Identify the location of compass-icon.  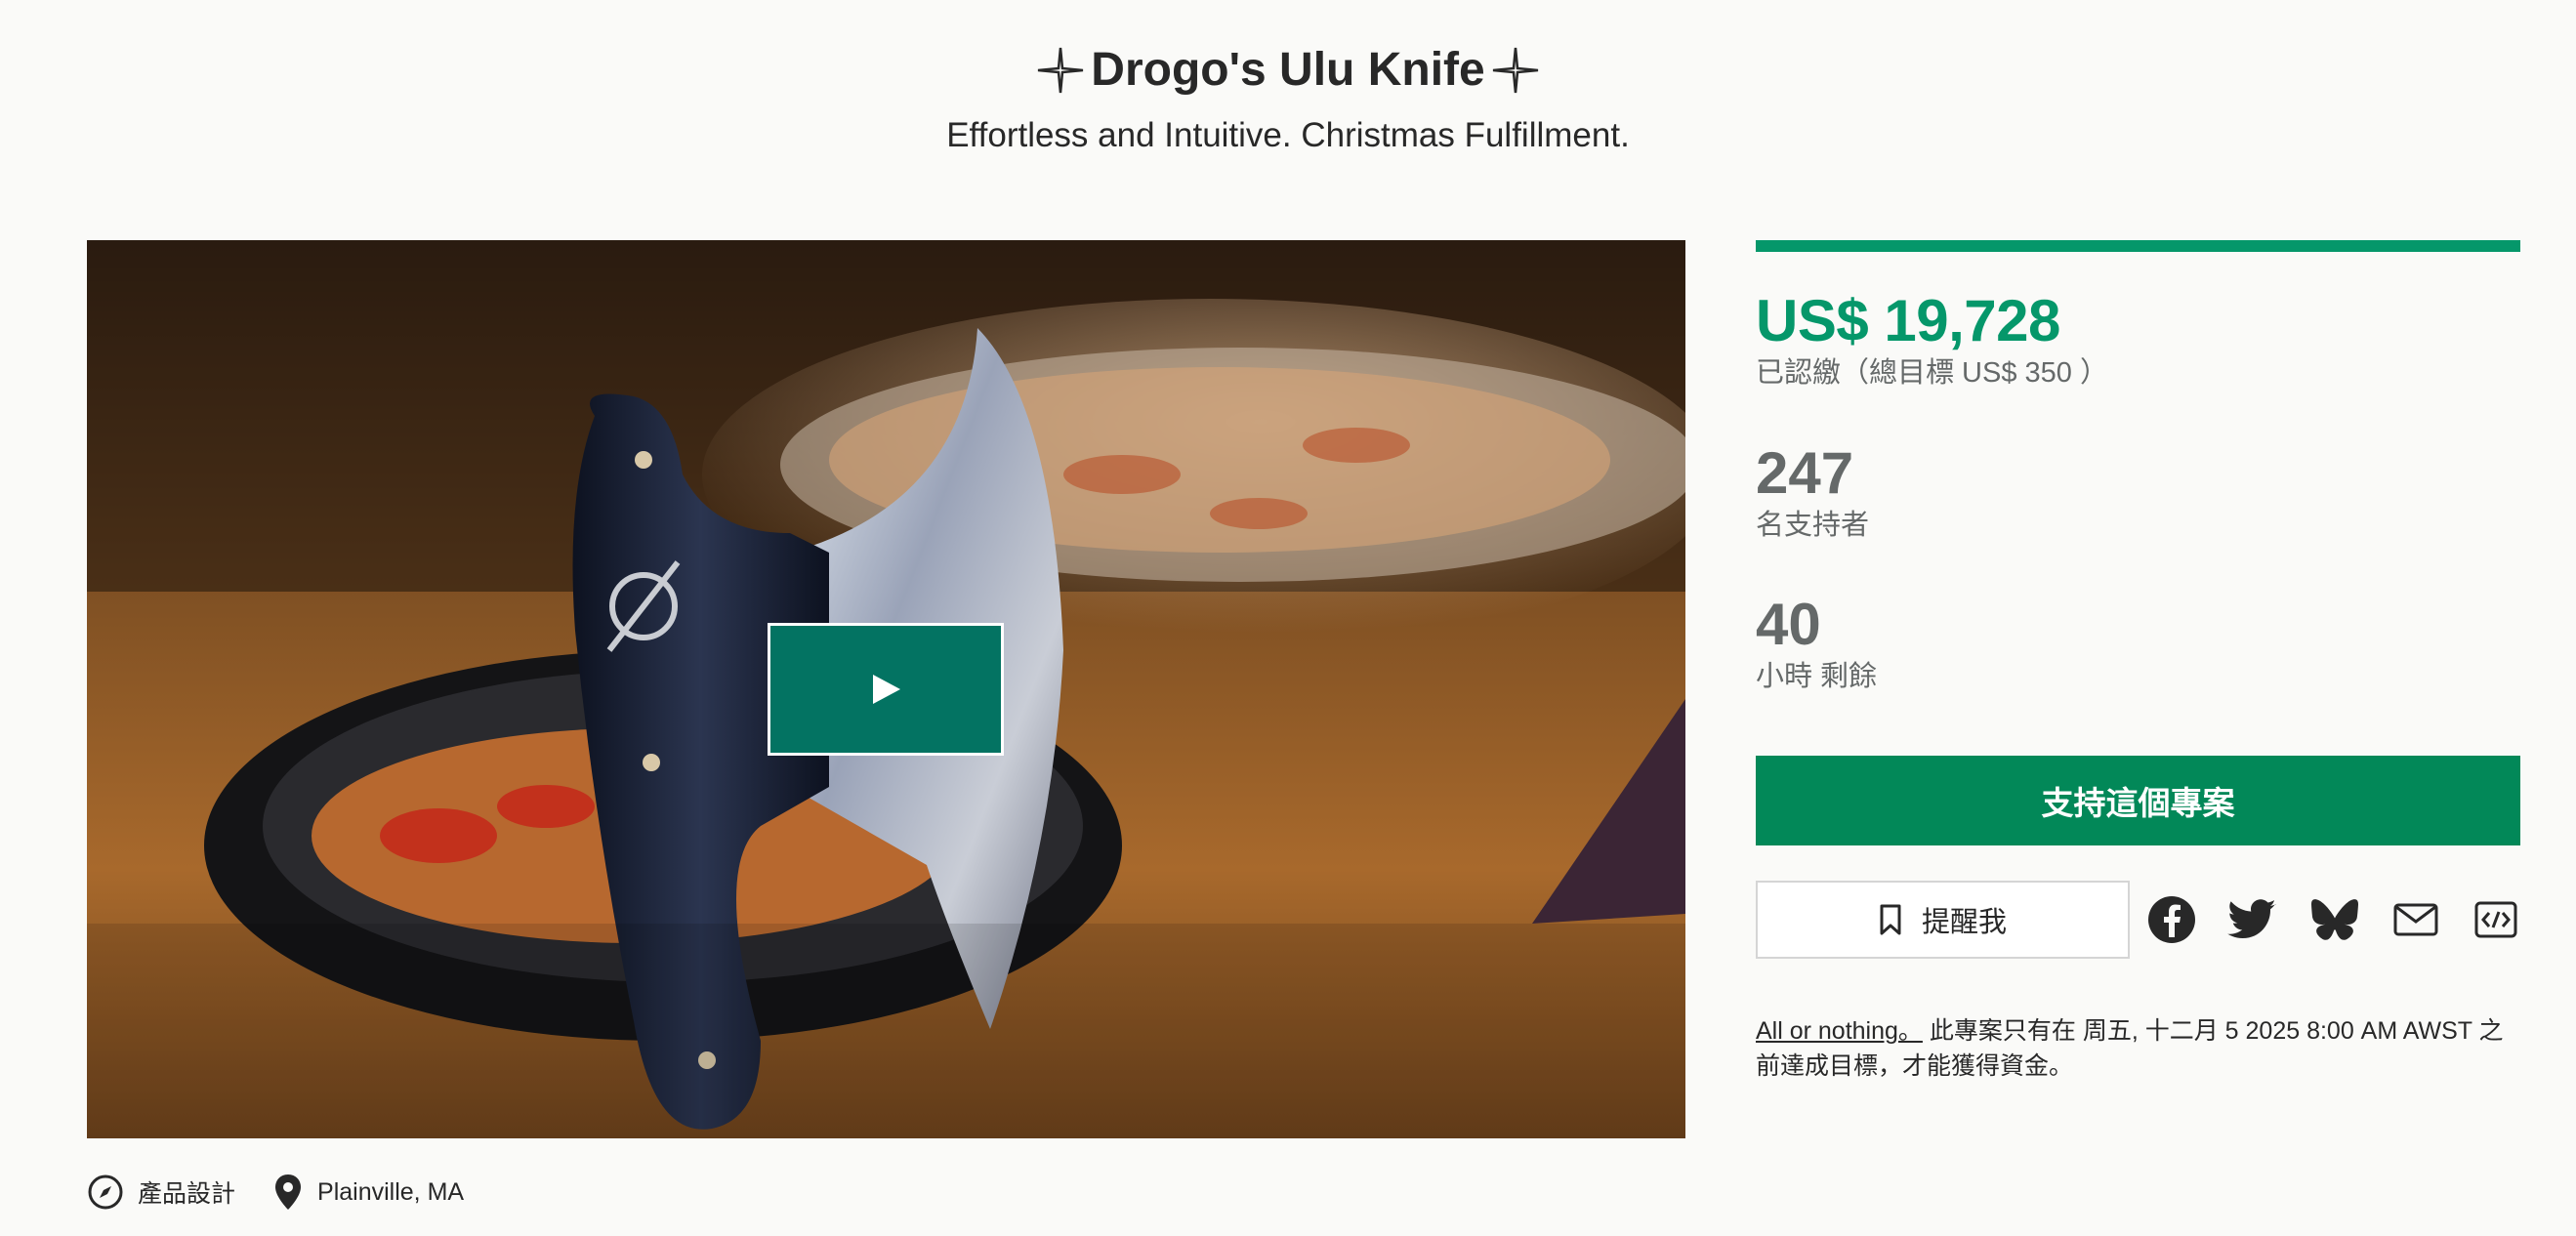
(106, 1192).